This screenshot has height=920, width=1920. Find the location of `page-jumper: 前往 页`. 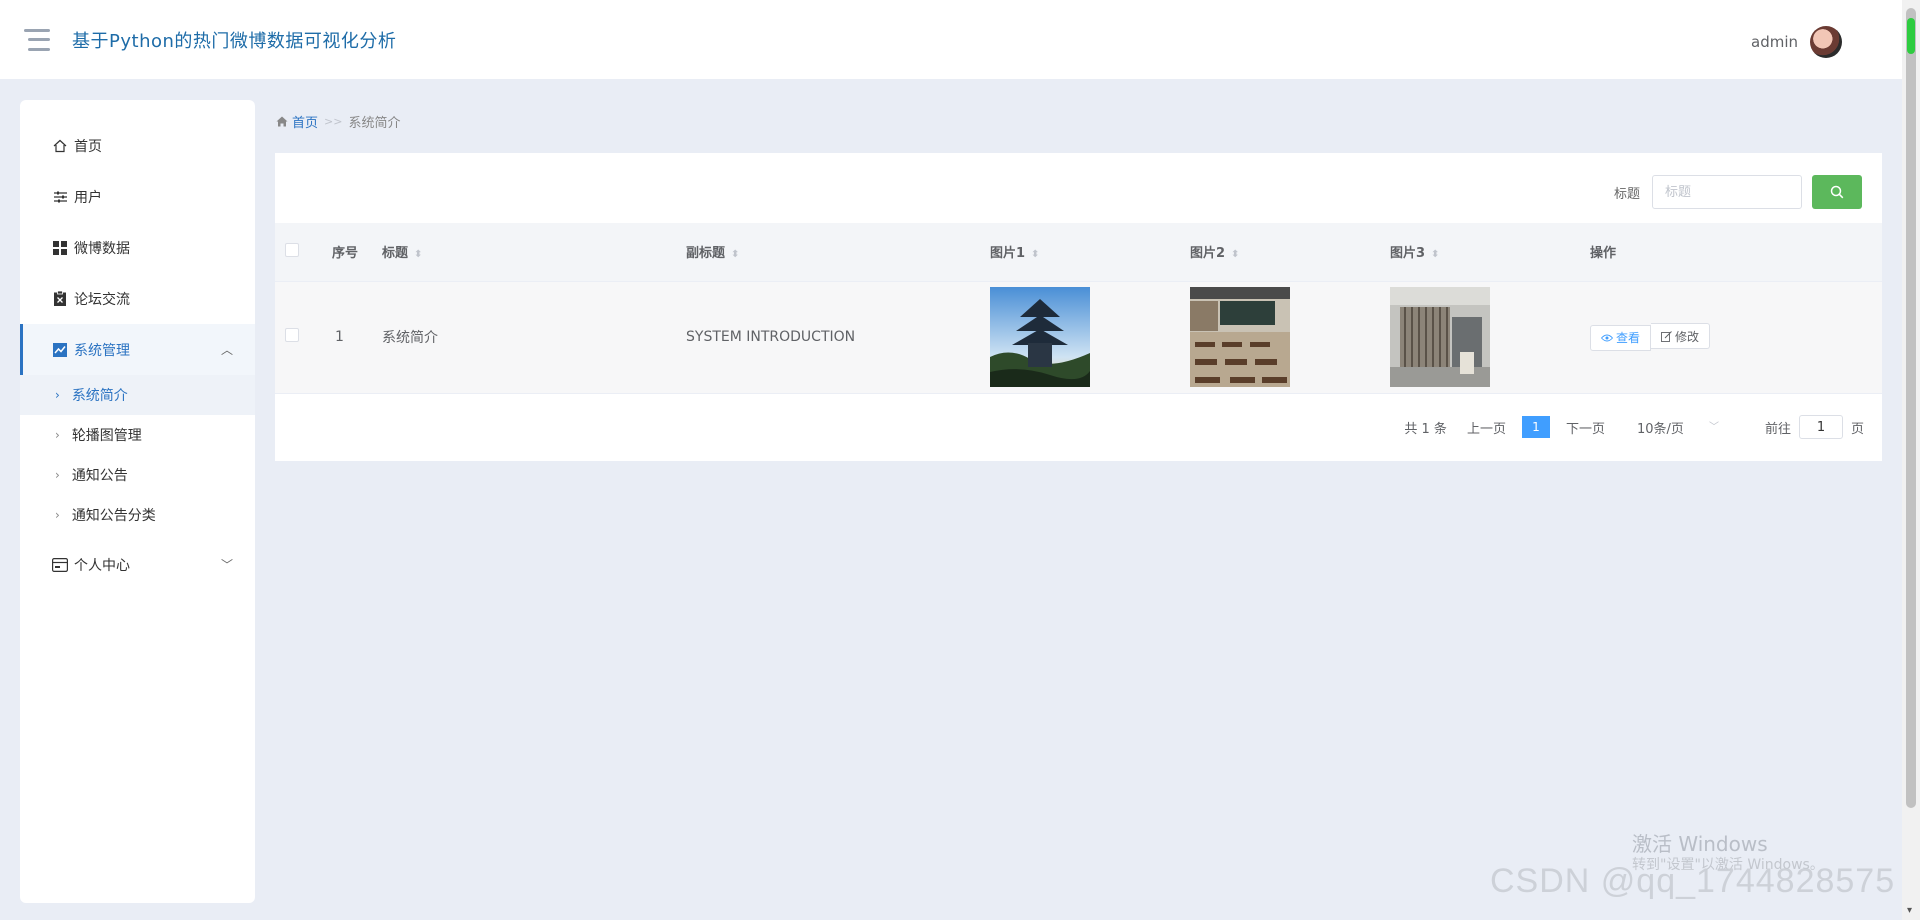

page-jumper: 前往 页 is located at coordinates (1814, 427).